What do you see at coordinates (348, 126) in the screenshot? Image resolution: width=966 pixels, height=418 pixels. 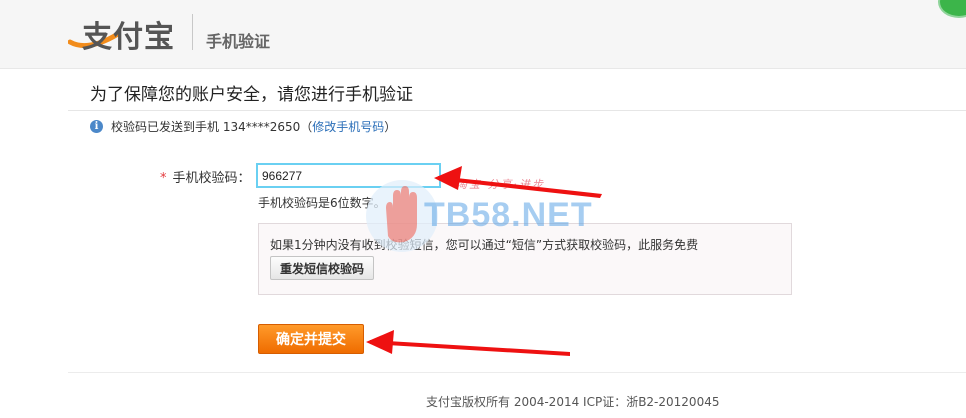 I see `change-phone-link: 修改手机号码` at bounding box center [348, 126].